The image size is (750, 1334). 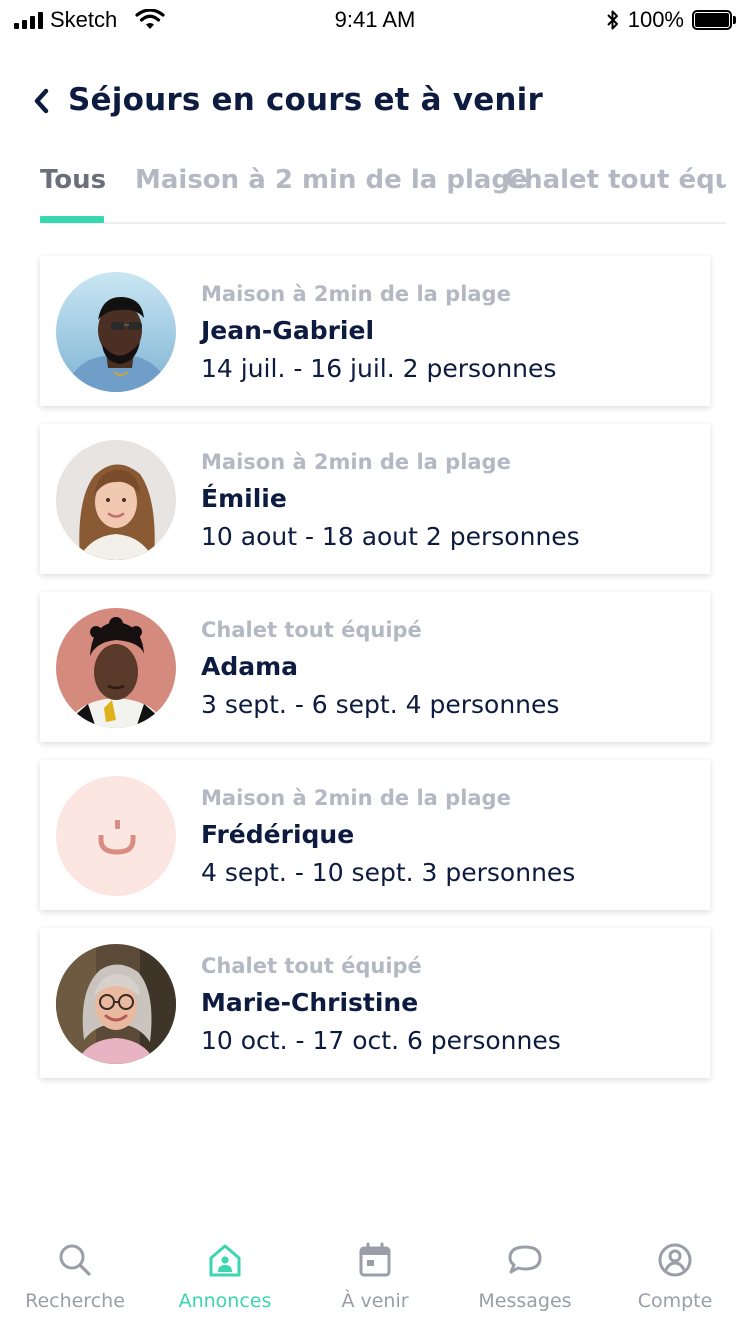 What do you see at coordinates (42, 101) in the screenshot?
I see `back-chevron-icon` at bounding box center [42, 101].